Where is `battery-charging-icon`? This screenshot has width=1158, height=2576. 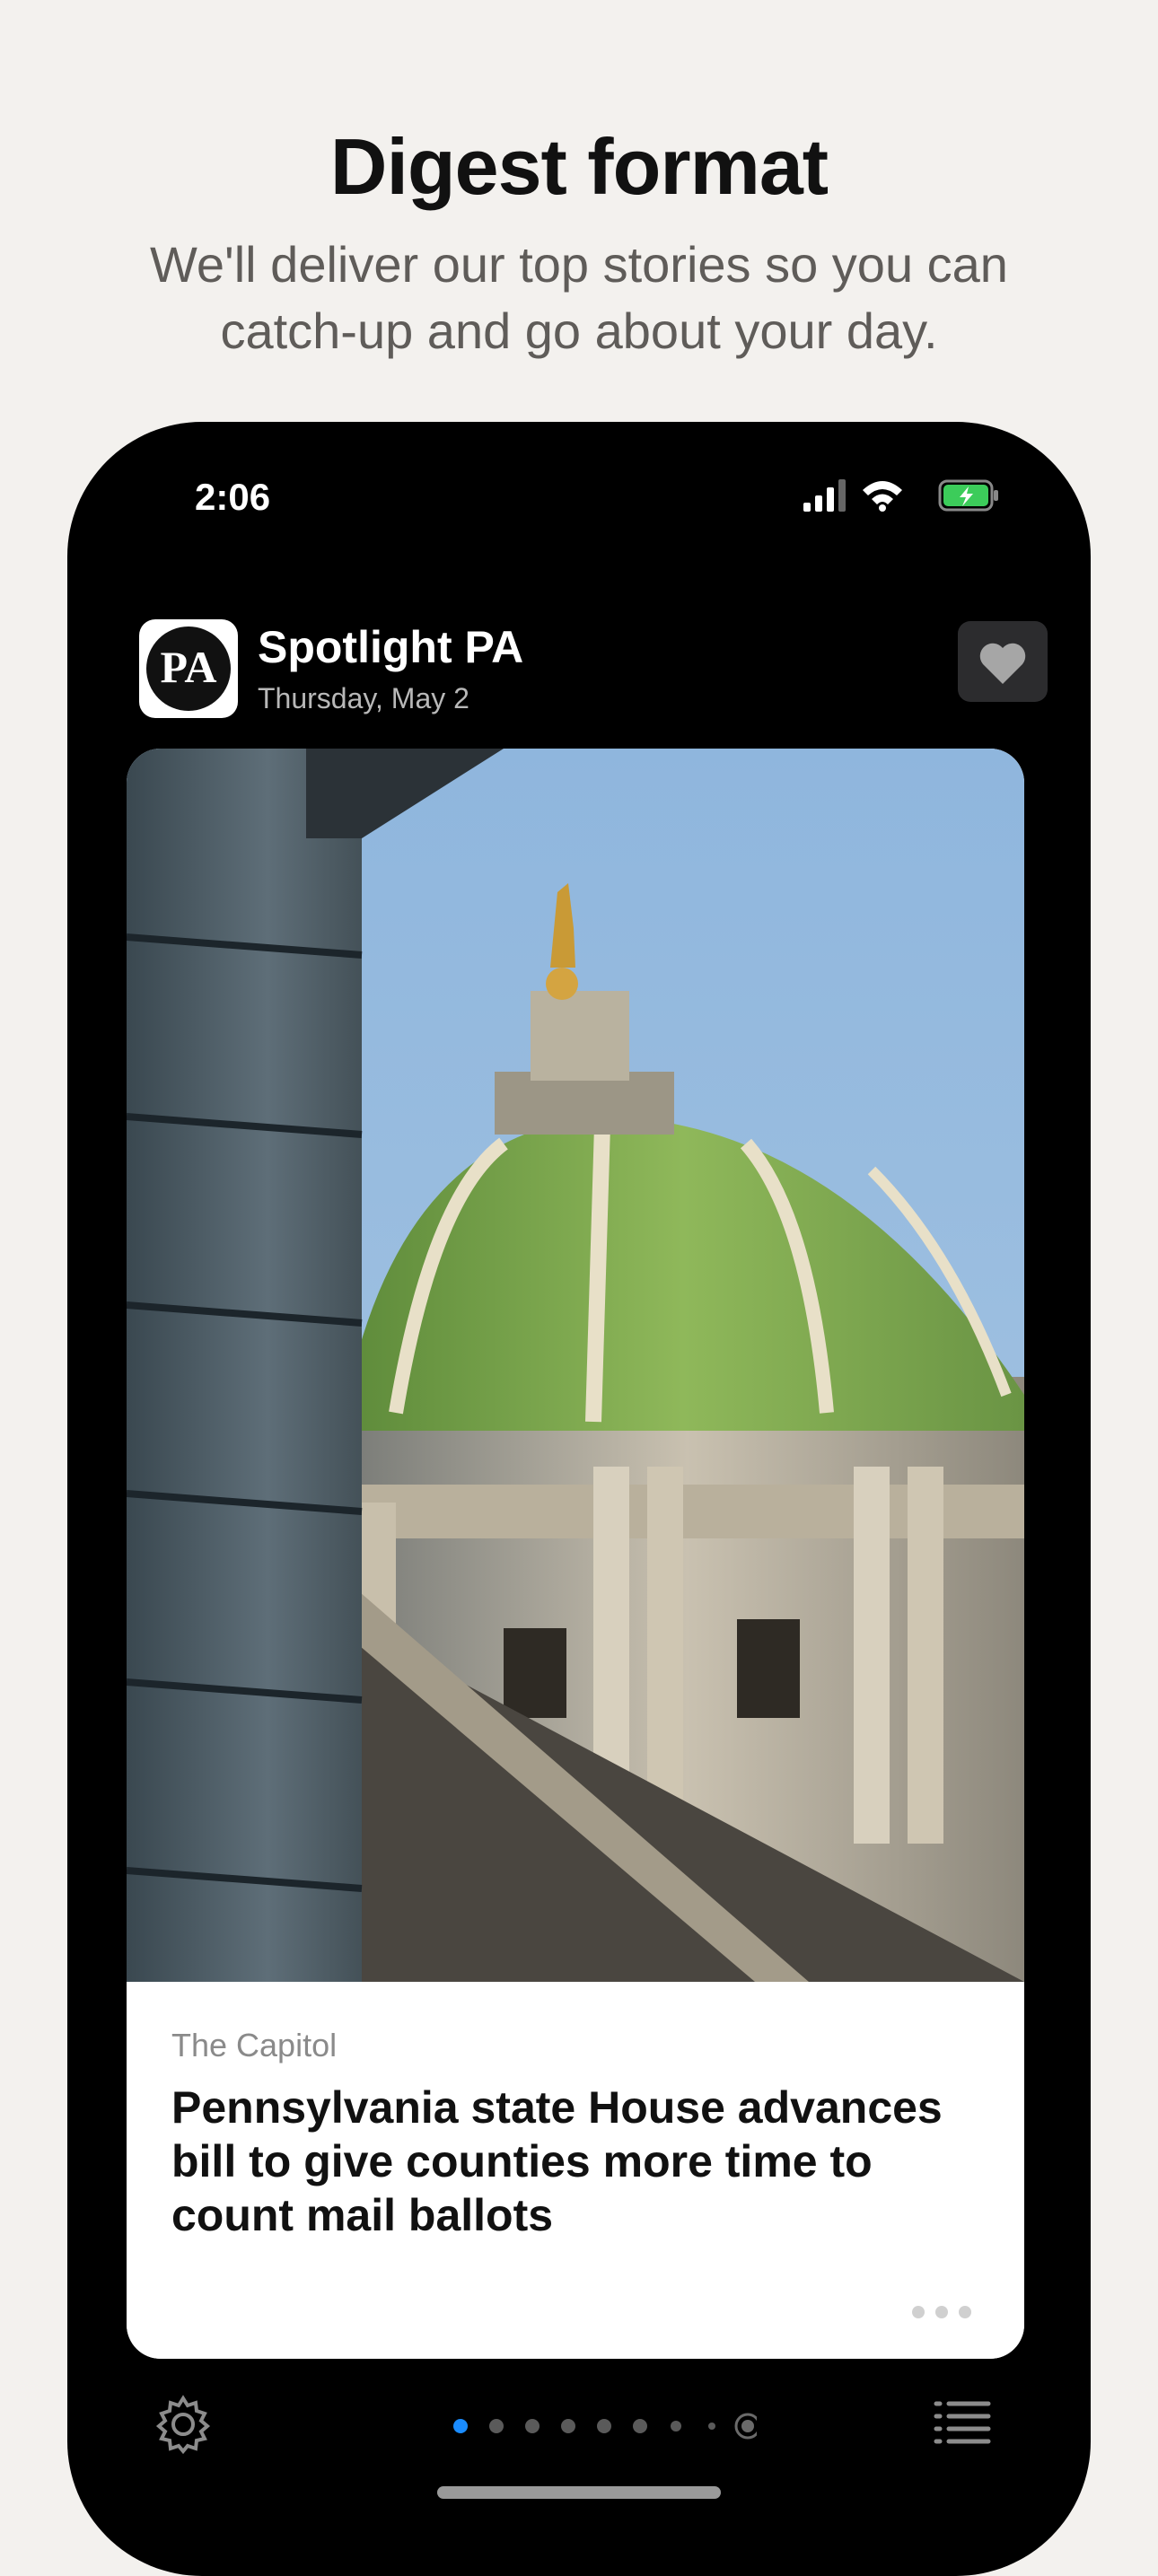
battery-charging-icon is located at coordinates (969, 495).